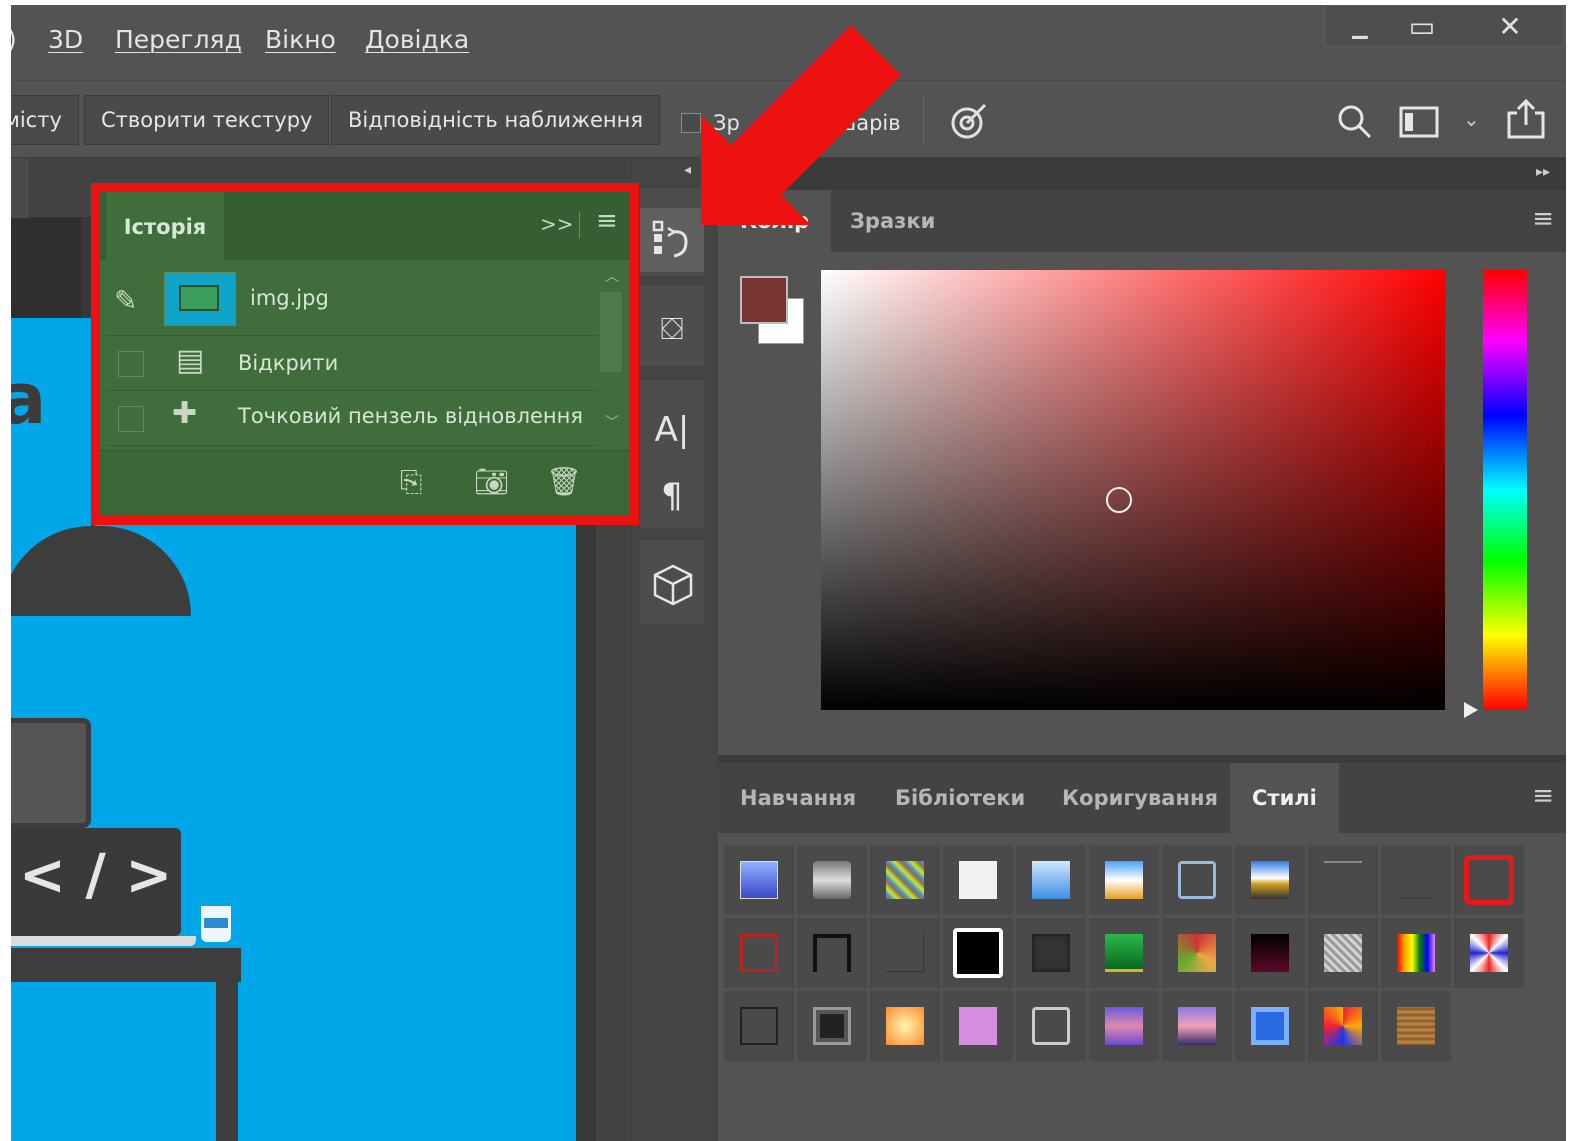 The width and height of the screenshot is (1580, 1141). What do you see at coordinates (672, 240) in the screenshot?
I see `history-panel-icon` at bounding box center [672, 240].